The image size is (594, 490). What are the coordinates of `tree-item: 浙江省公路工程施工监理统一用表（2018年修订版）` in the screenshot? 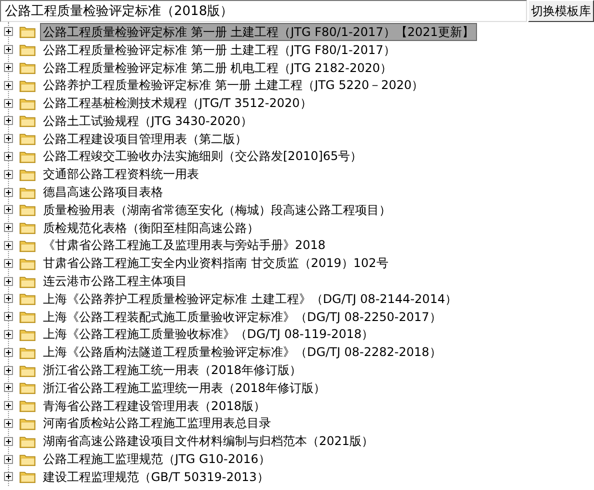 It's located at (184, 387).